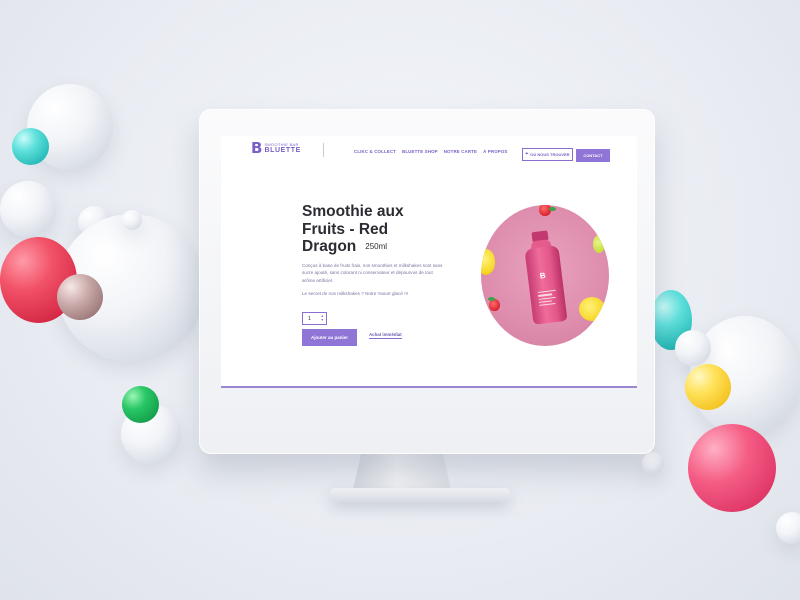 This screenshot has height=600, width=800. Describe the element at coordinates (353, 229) in the screenshot. I see `product-name: Smoothie aux Fruits - Red Dragon` at that location.